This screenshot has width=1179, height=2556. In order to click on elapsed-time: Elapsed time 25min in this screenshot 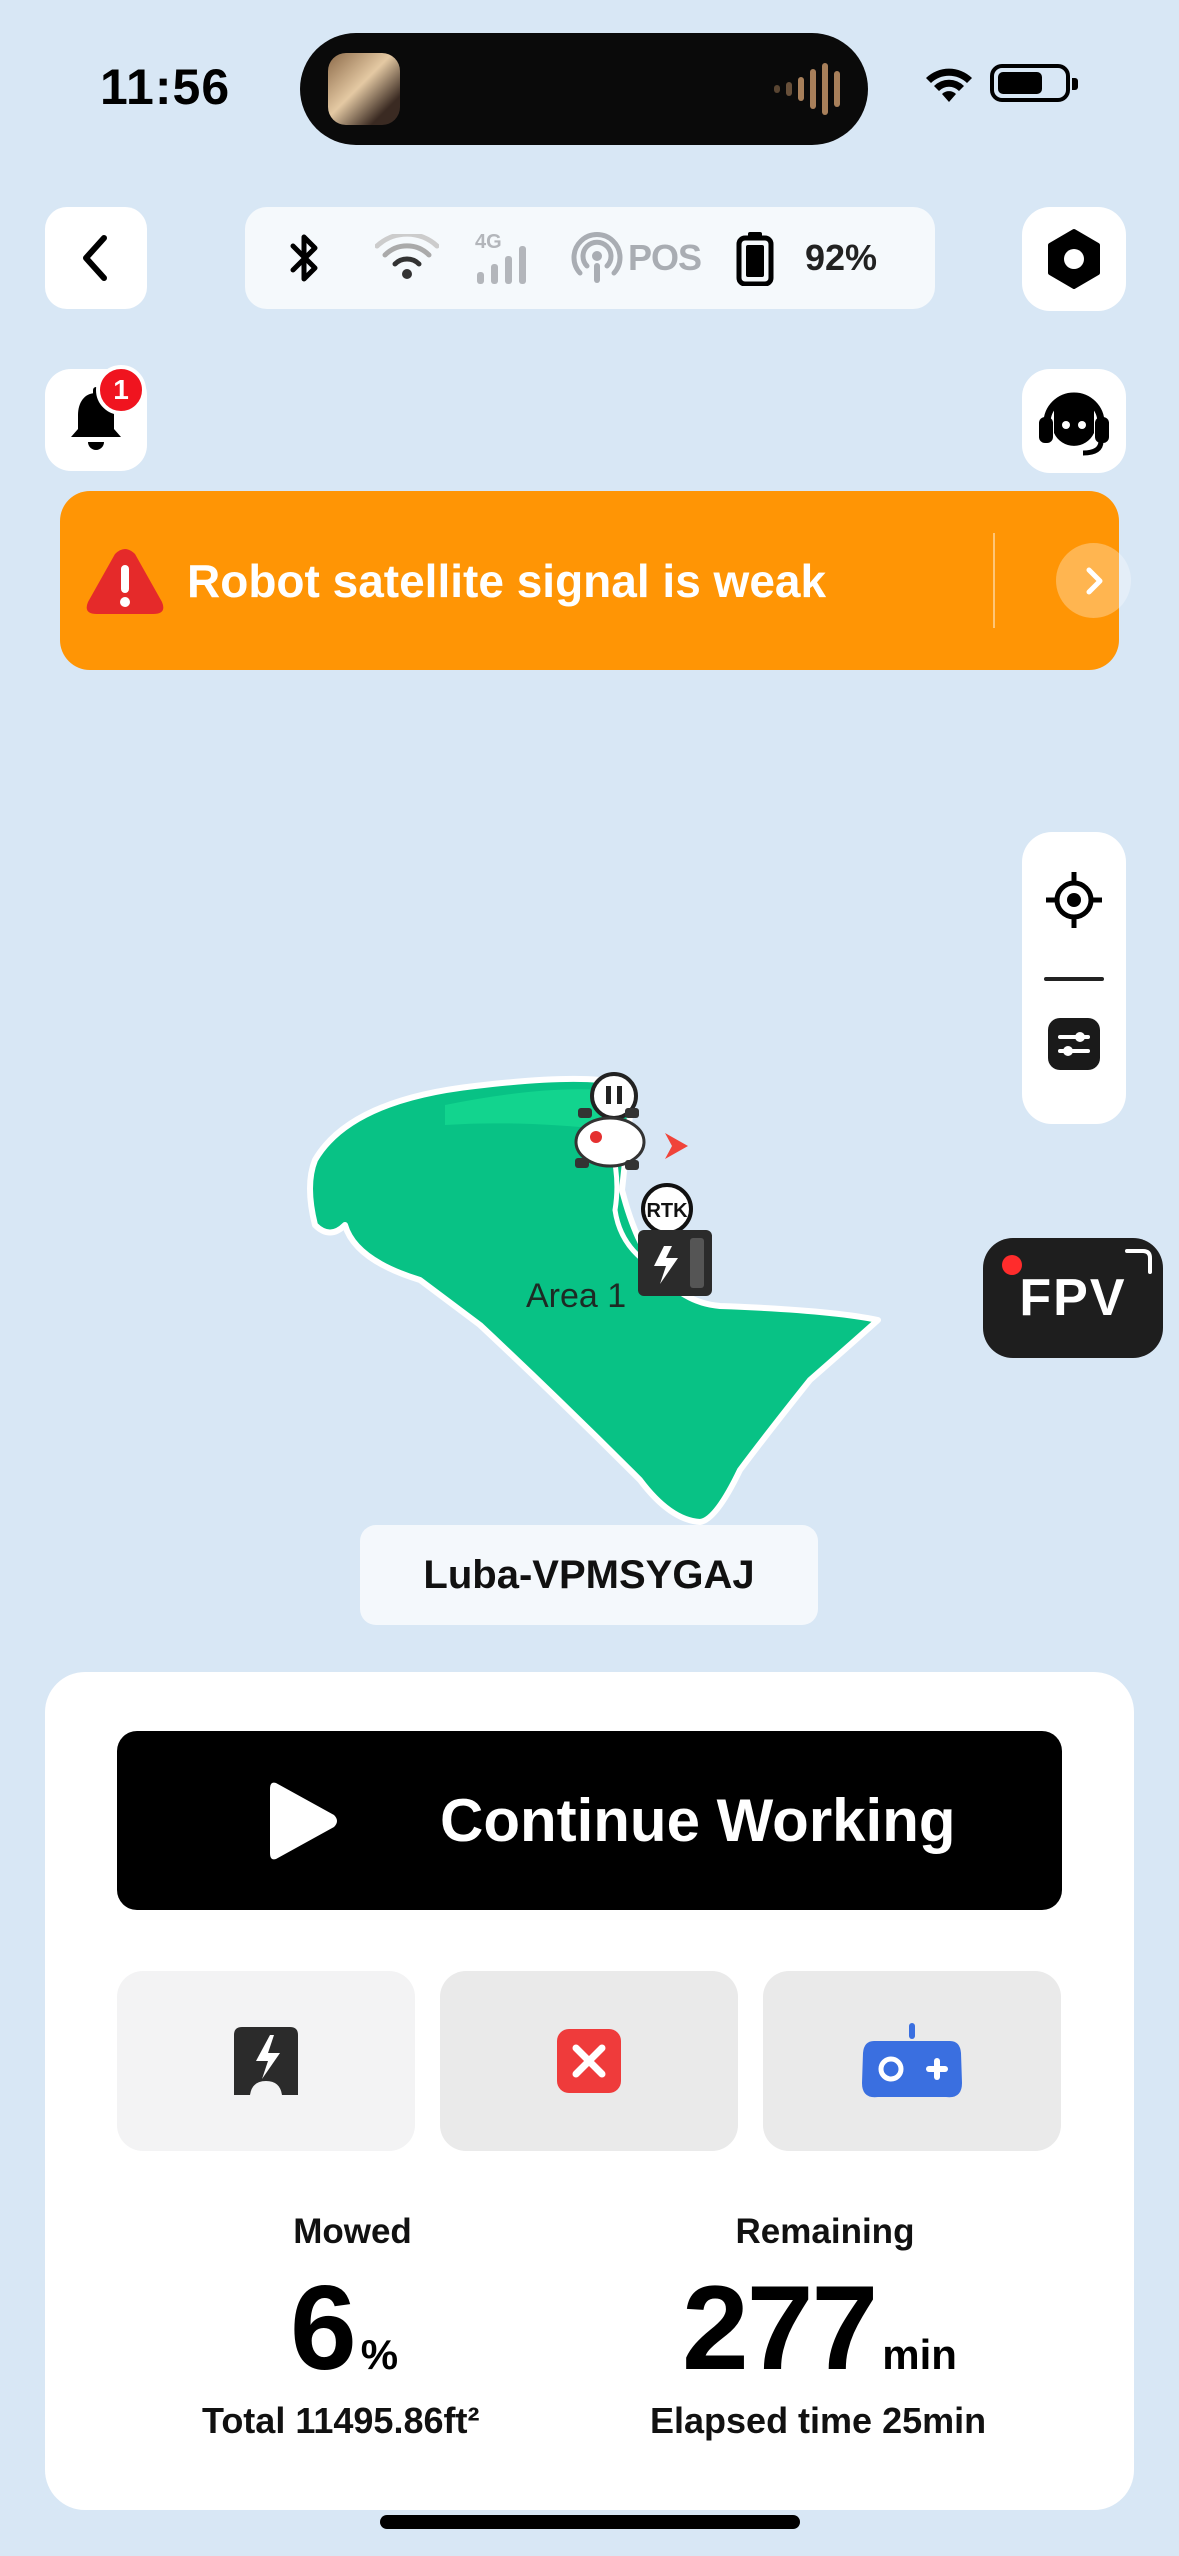, I will do `click(818, 2420)`.